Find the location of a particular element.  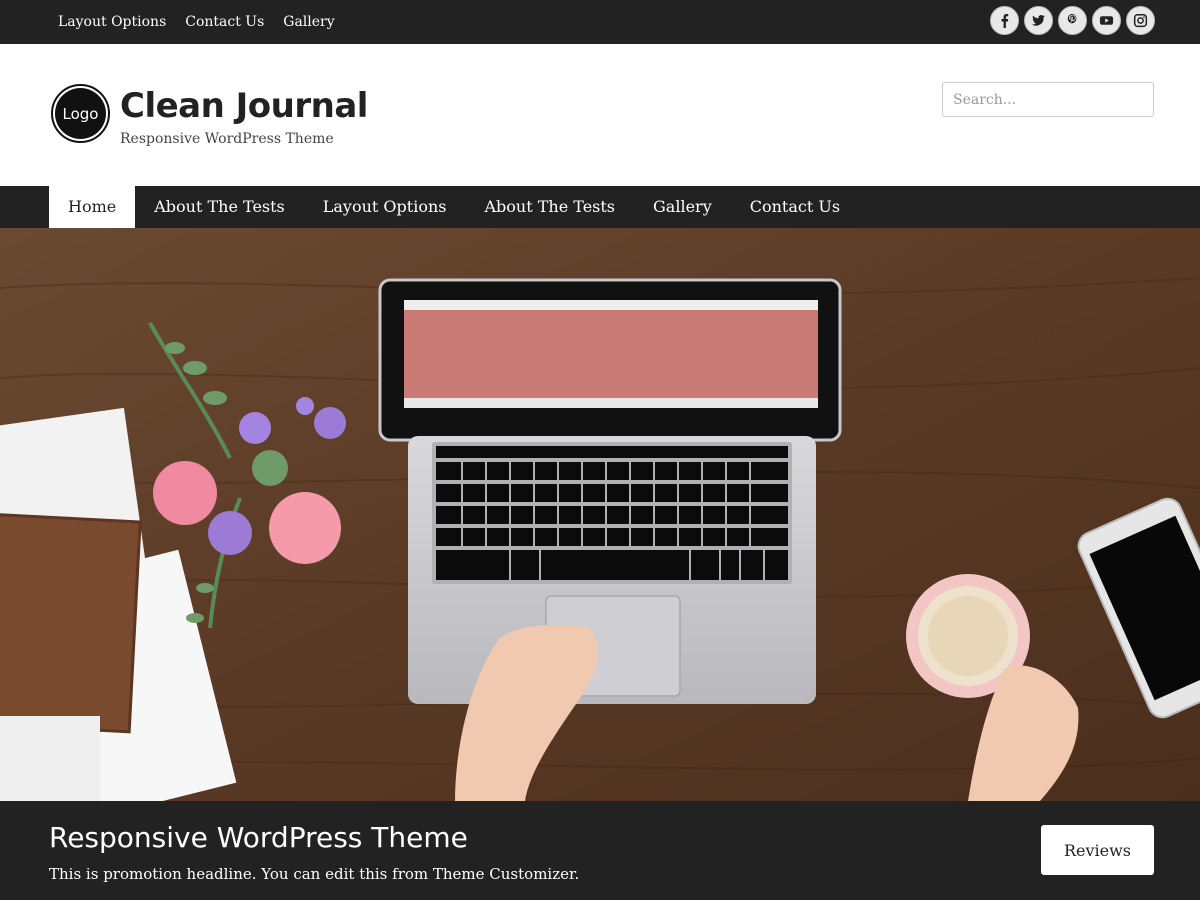

top-nav-contact-us: Contact Us is located at coordinates (224, 22).